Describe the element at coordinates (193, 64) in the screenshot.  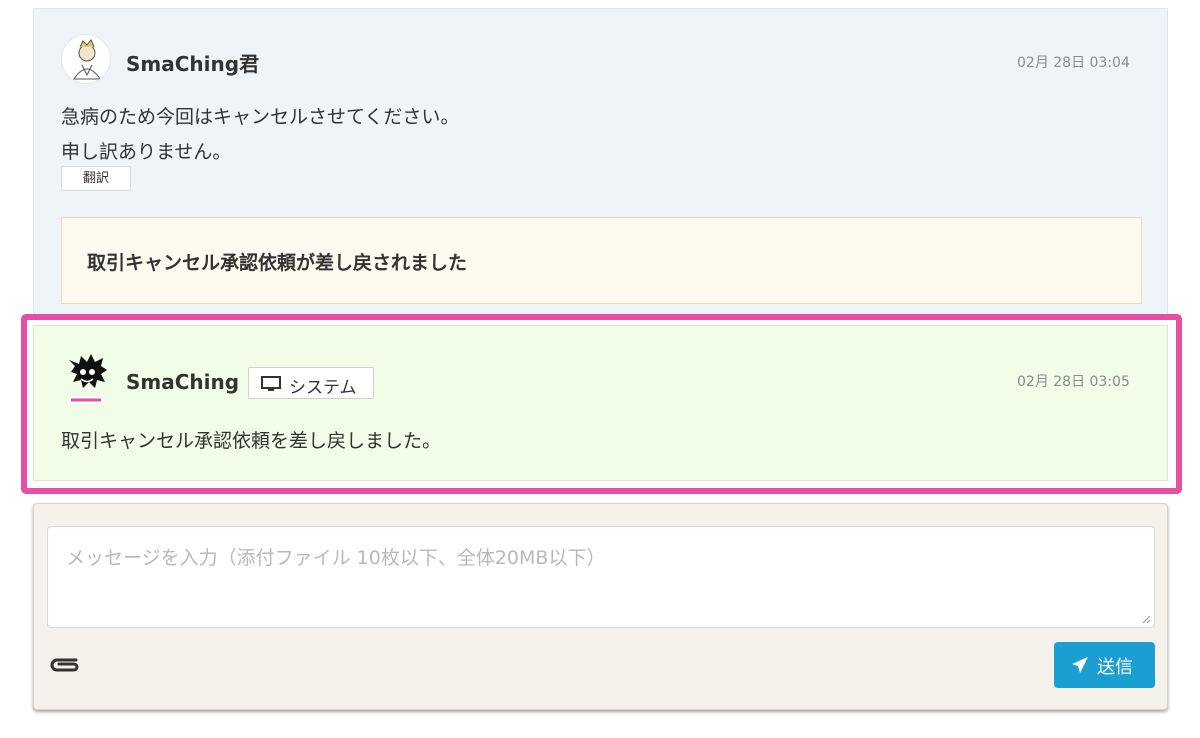
I see `sender-name: SmaChing君` at that location.